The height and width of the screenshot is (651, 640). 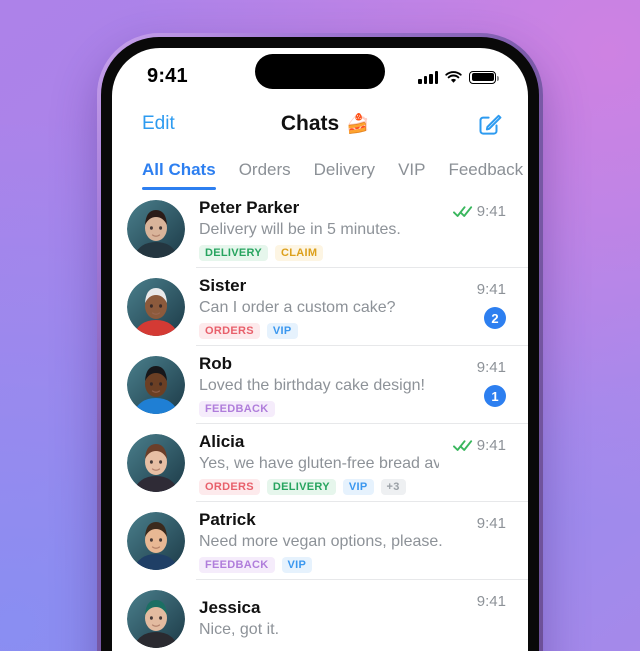 I want to click on compose-square-pencil-icon, so click(x=490, y=124).